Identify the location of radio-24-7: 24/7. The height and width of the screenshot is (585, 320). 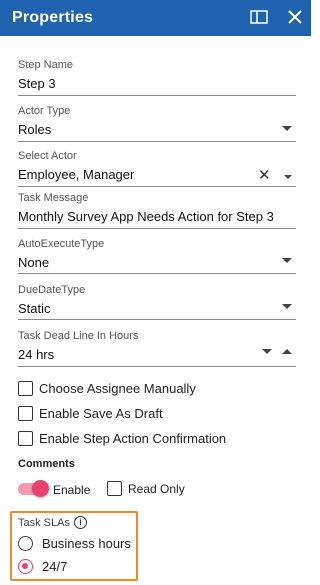
(42, 566).